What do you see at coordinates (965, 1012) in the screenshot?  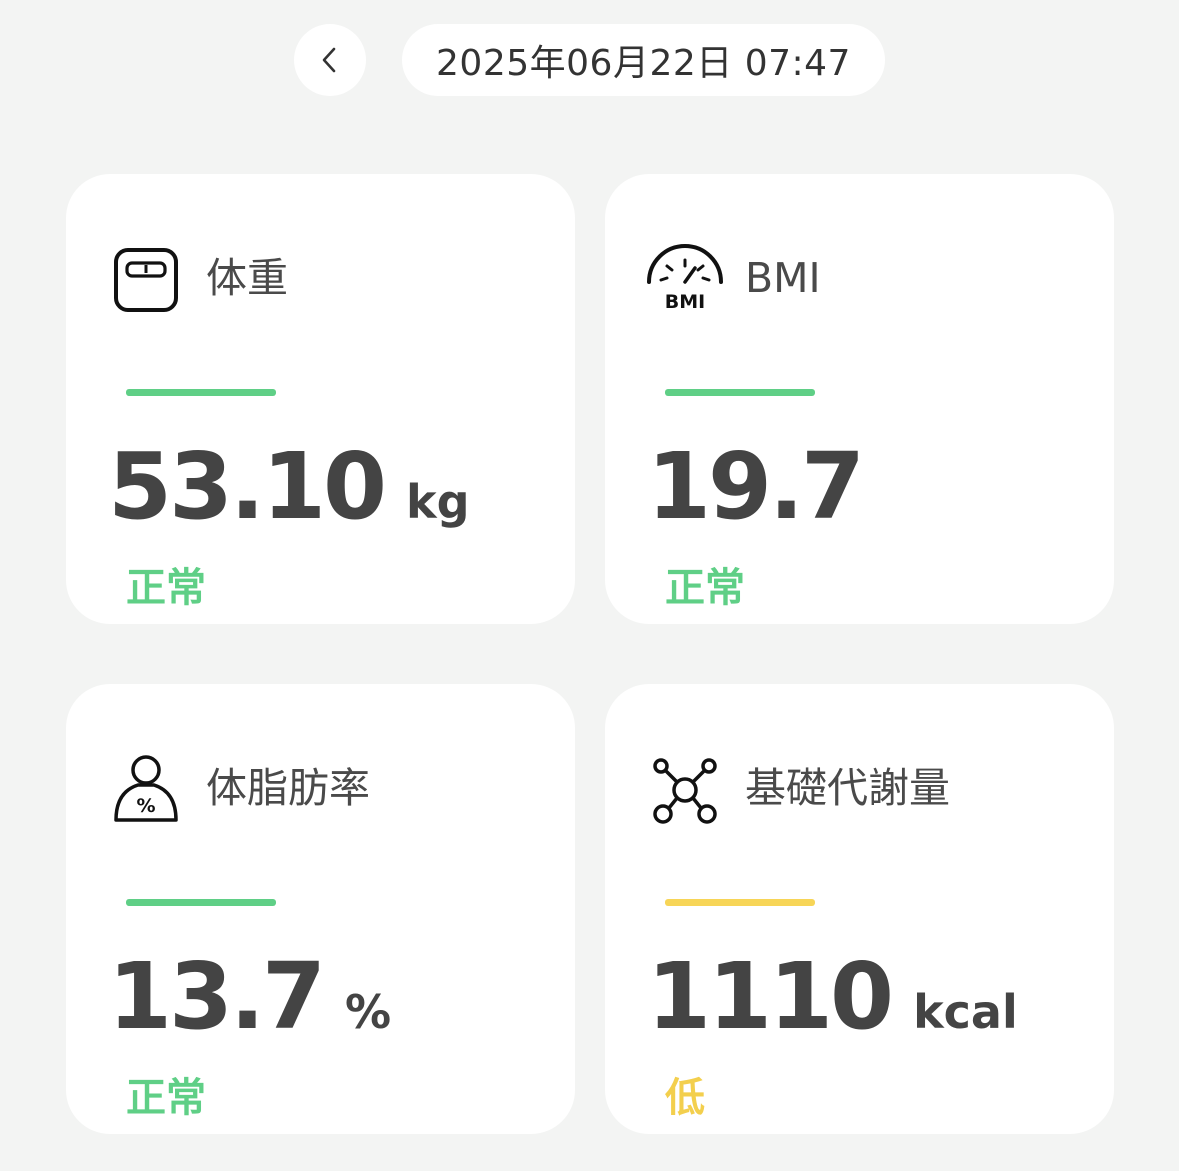 I see `basal-metabolism-unit: kcal` at bounding box center [965, 1012].